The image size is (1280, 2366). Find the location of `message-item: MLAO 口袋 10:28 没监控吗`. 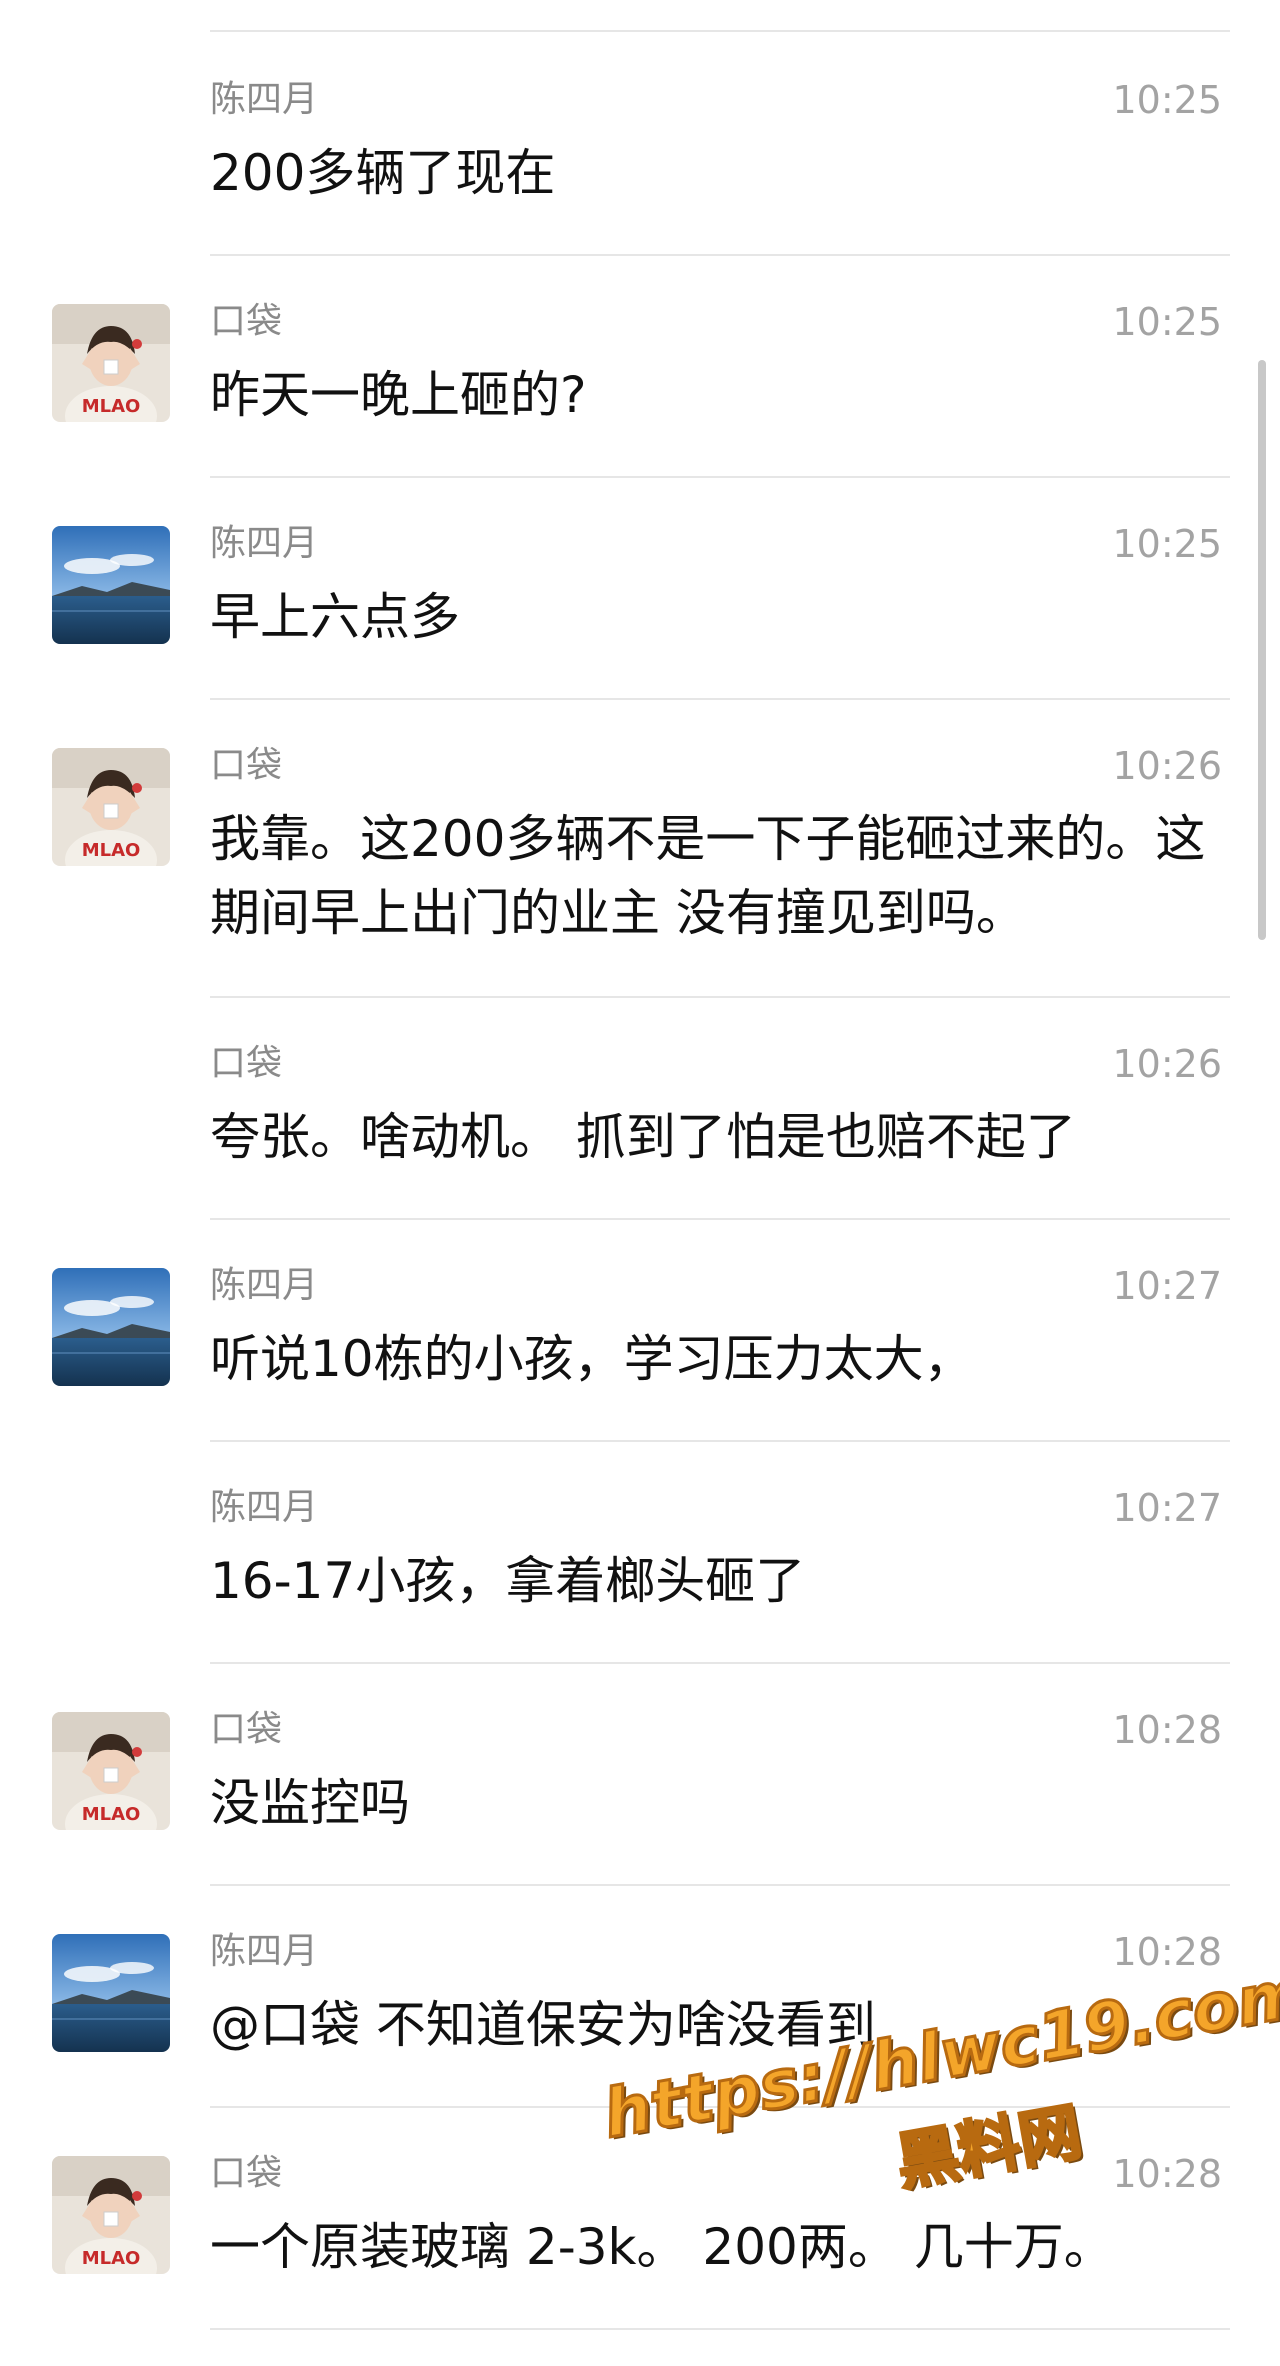

message-item: MLAO 口袋 10:28 没监控吗 is located at coordinates (640, 1793).